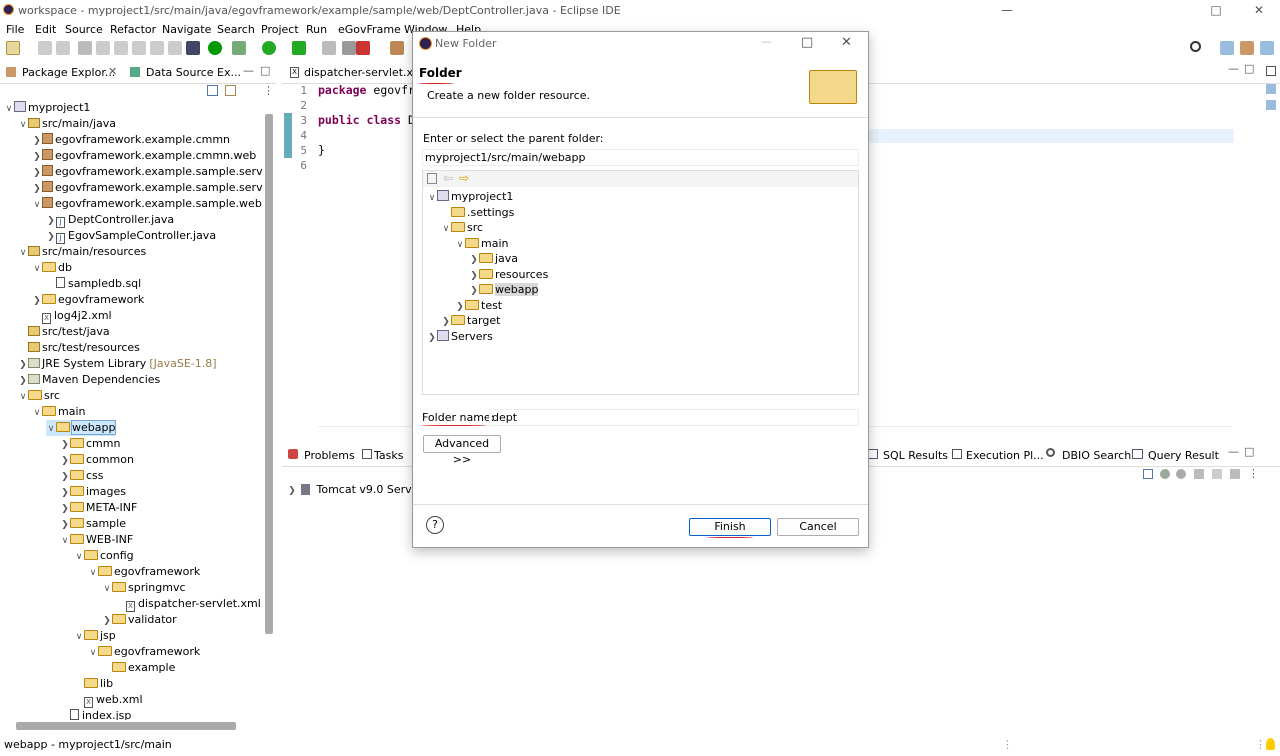 The height and width of the screenshot is (756, 1280). Describe the element at coordinates (1267, 48) in the screenshot. I see `egov-perspective-icon` at that location.